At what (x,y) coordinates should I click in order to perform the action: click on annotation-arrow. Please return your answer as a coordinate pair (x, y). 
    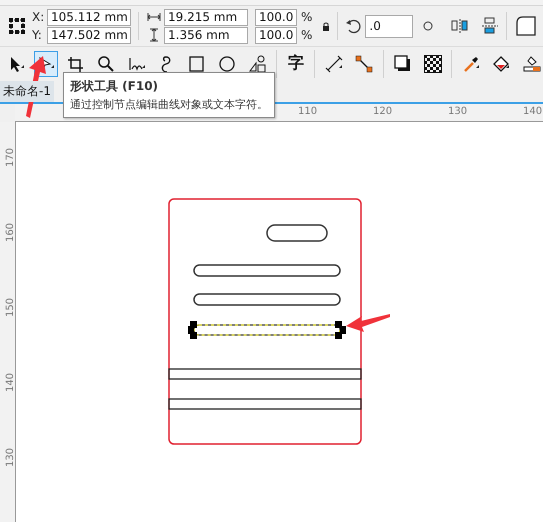
    Looking at the image, I should click on (368, 324).